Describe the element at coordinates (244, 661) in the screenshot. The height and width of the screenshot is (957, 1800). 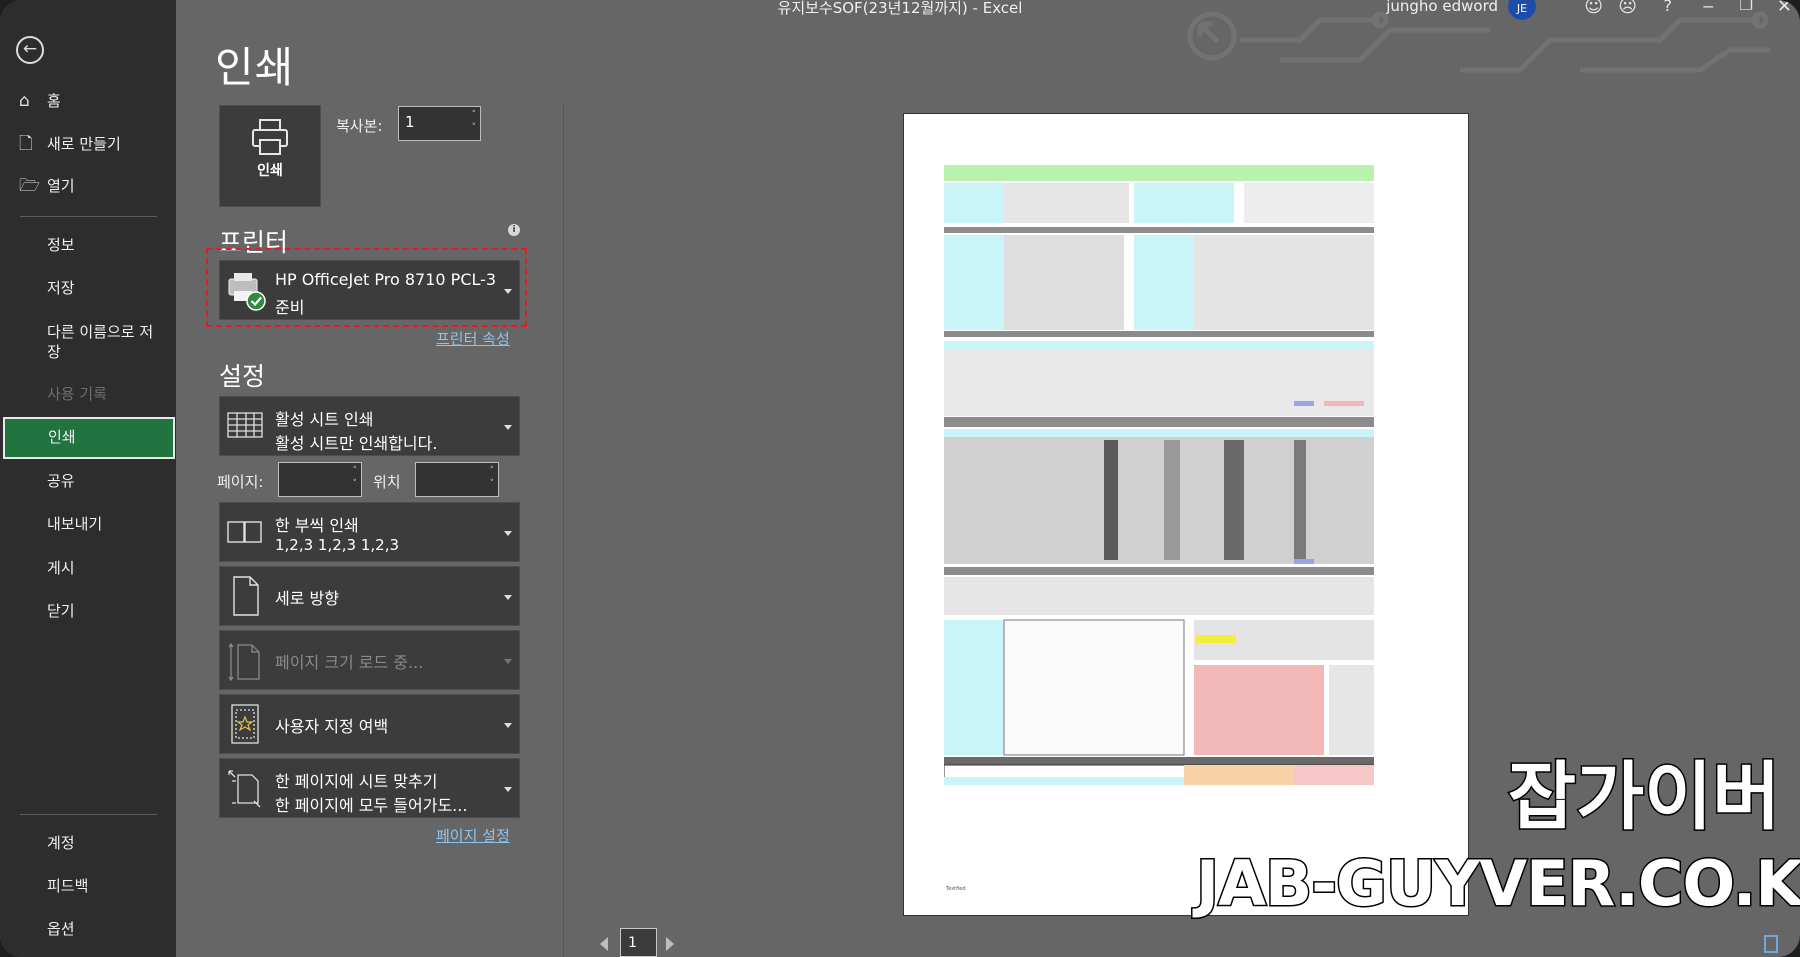
I see `paper-size-icon` at that location.